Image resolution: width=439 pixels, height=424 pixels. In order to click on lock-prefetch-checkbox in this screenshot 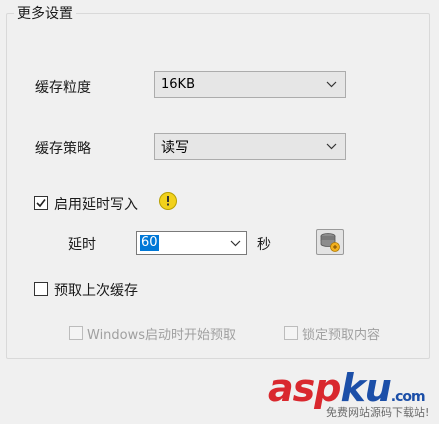, I will do `click(291, 333)`.